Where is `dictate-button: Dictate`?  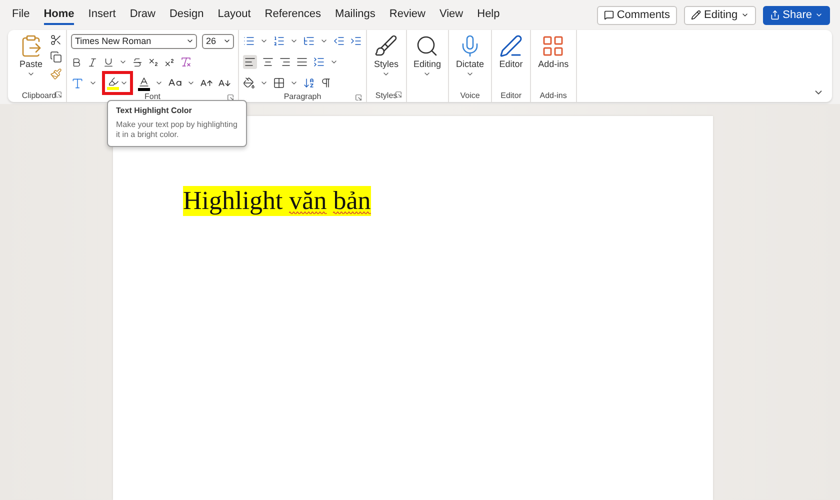
dictate-button: Dictate is located at coordinates (470, 60).